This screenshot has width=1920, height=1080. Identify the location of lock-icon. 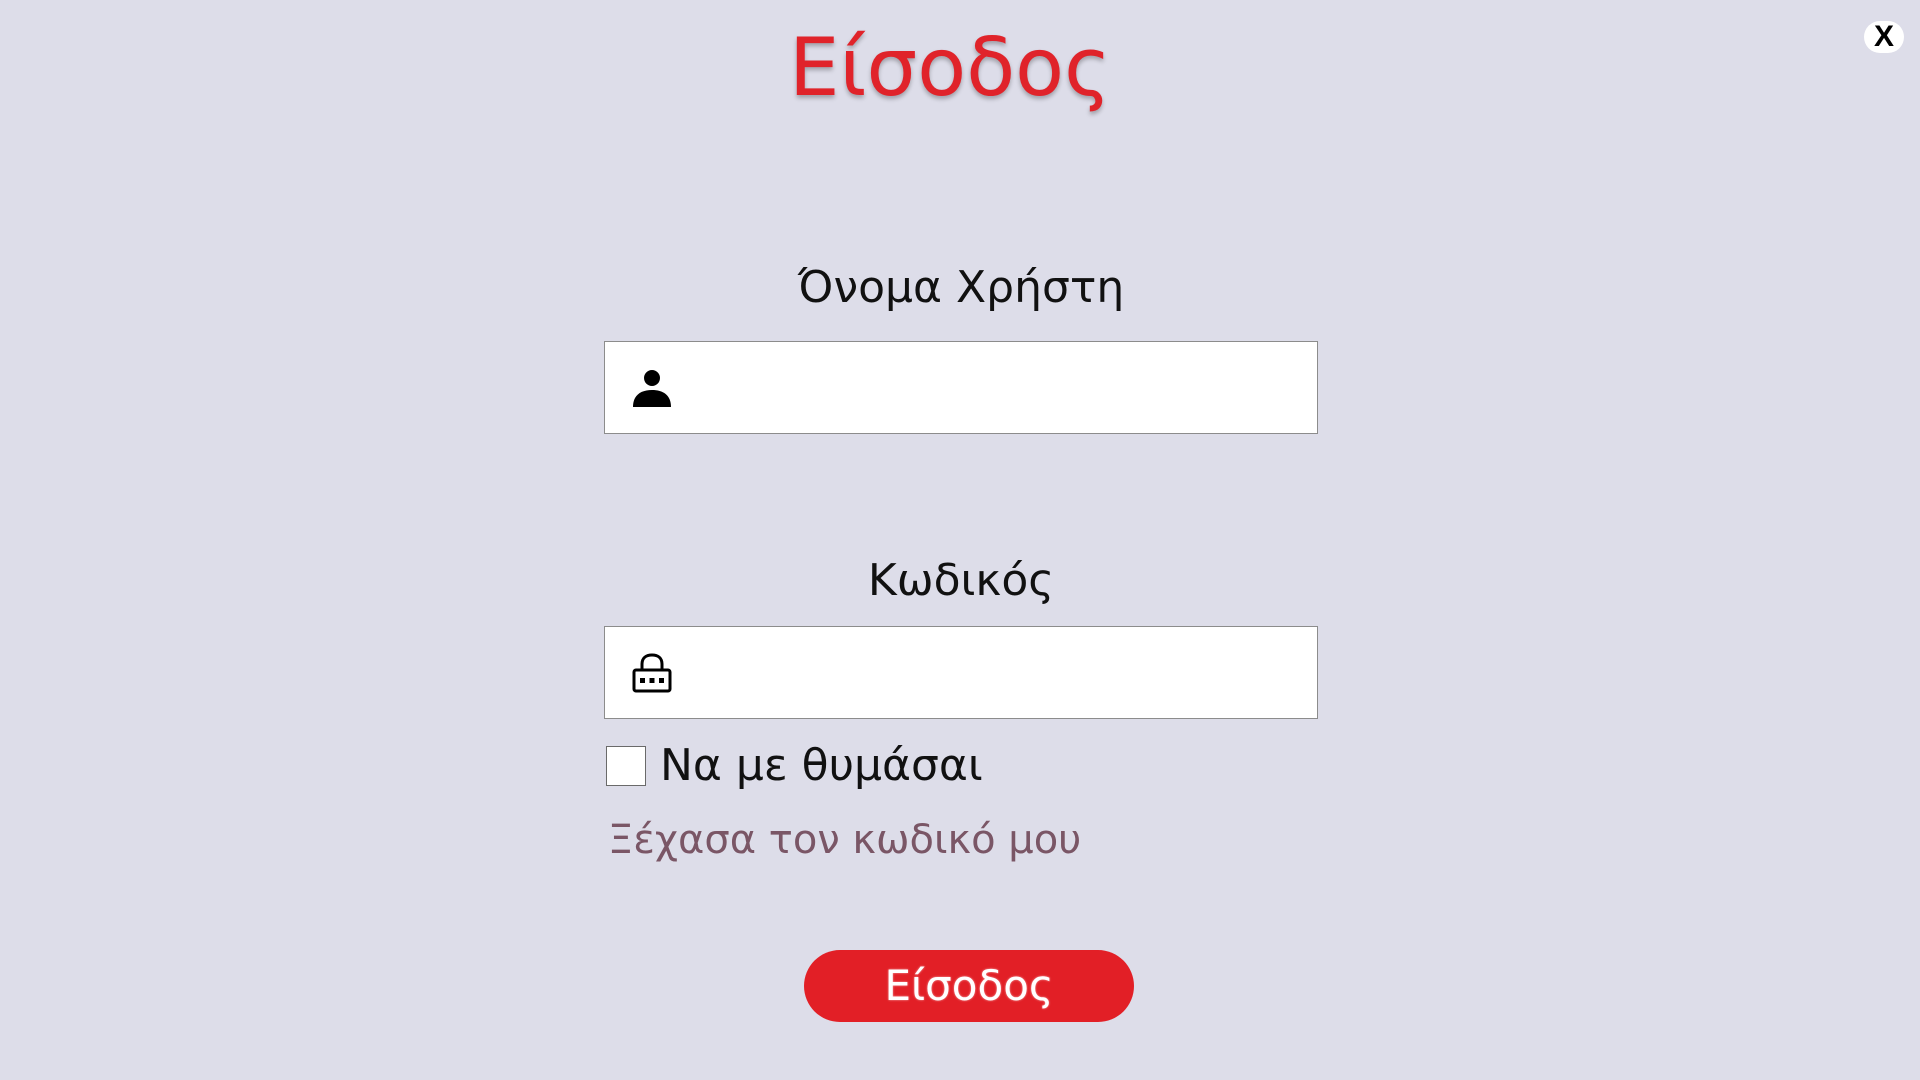
(652, 673).